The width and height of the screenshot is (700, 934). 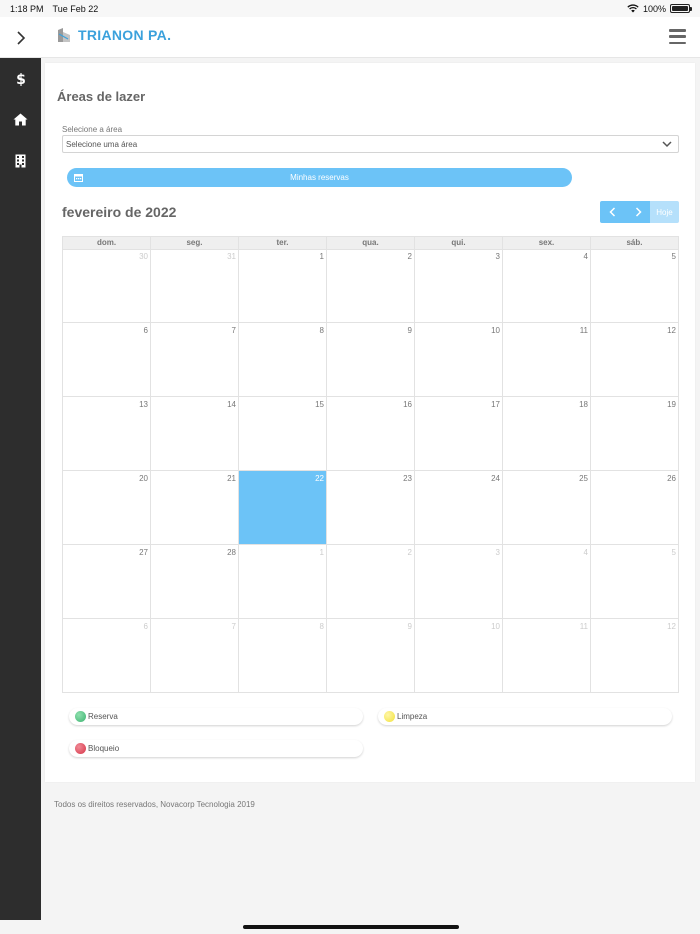 I want to click on calendar-day-number: 19, so click(x=671, y=404).